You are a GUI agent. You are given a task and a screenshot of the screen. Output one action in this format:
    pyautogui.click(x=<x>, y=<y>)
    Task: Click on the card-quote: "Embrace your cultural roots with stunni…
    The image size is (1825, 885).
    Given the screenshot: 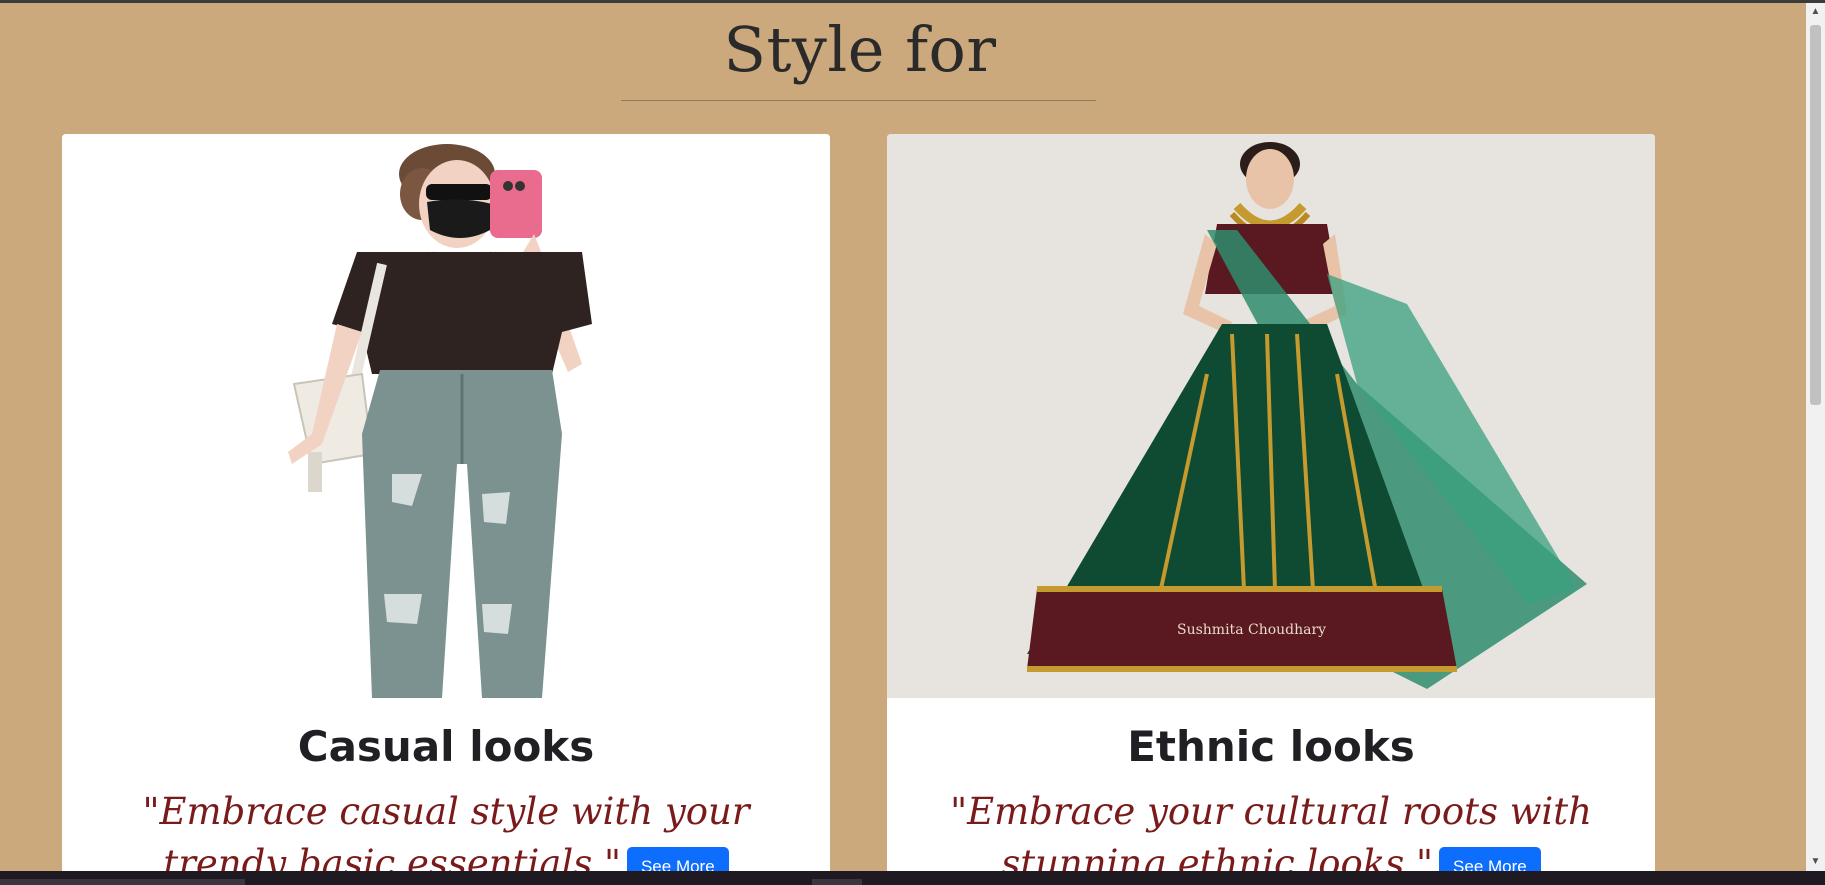 What is the action you would take?
    pyautogui.click(x=1271, y=828)
    